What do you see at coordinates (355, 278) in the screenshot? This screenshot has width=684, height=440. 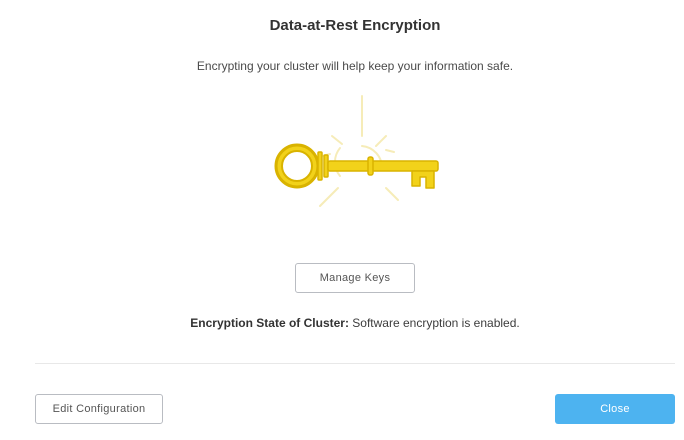 I see `manage-keys-button: Manage Keys` at bounding box center [355, 278].